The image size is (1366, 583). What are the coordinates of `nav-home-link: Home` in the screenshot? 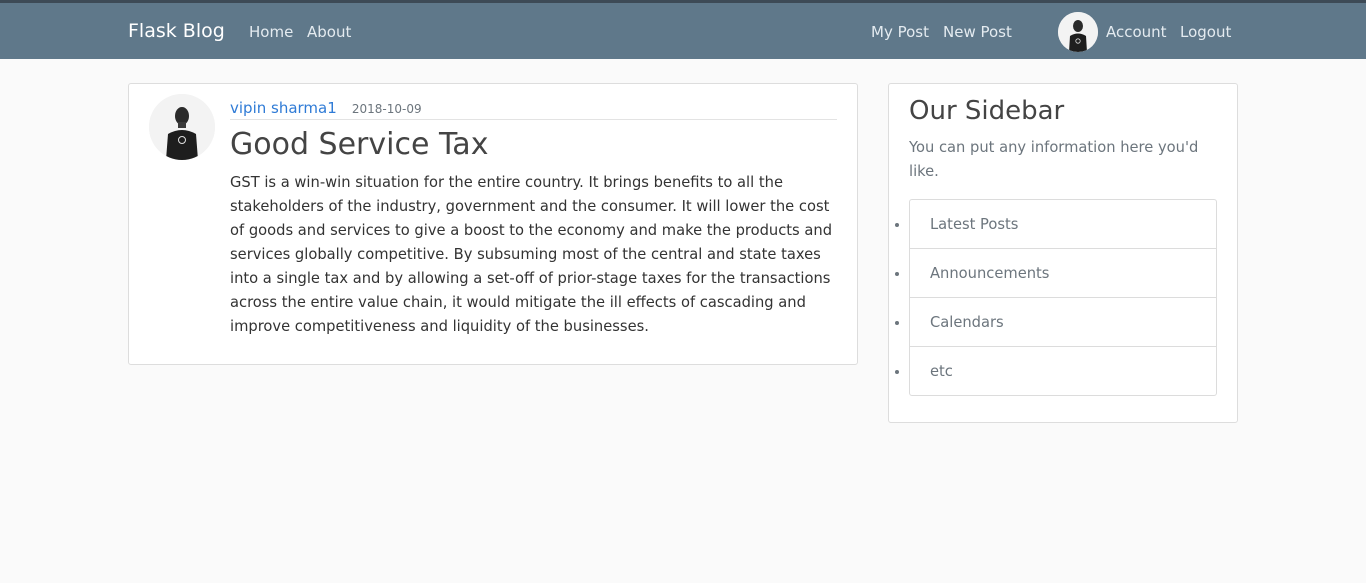 It's located at (271, 32).